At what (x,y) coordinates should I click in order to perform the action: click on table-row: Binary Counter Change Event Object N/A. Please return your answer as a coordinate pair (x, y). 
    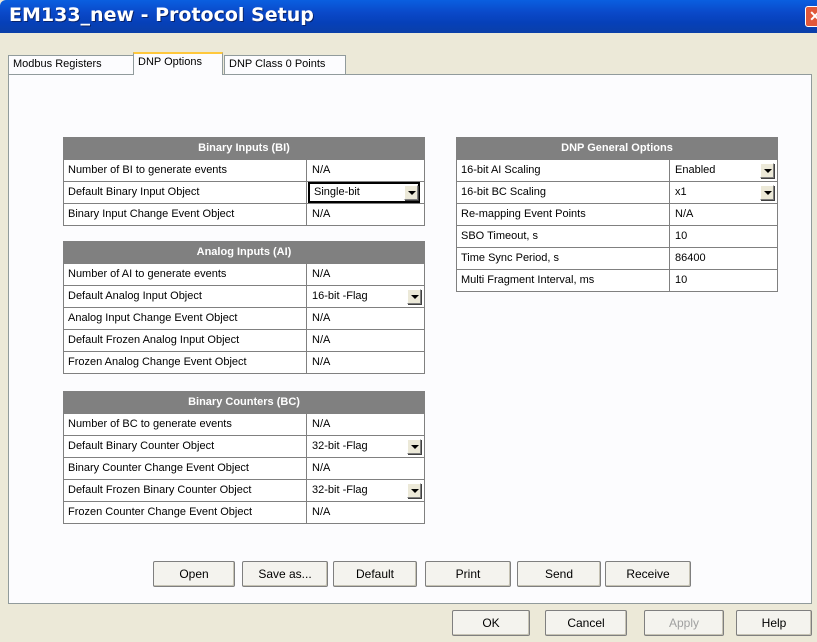
    Looking at the image, I should click on (244, 468).